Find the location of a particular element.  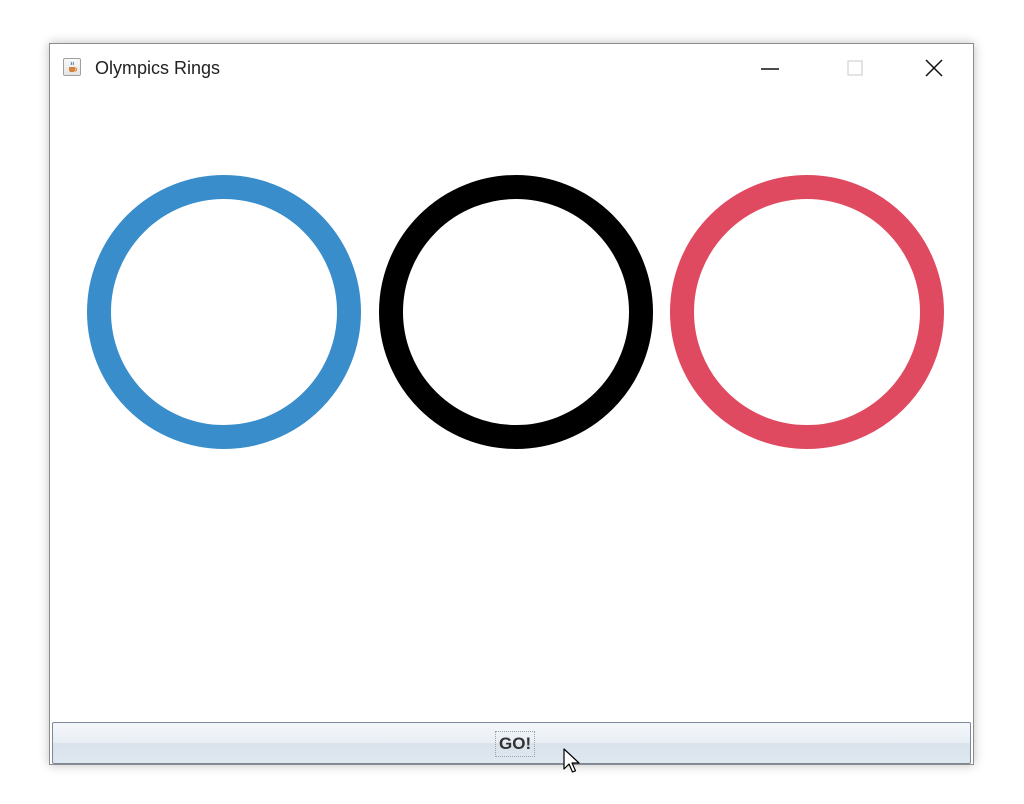

minimize-button is located at coordinates (780, 69).